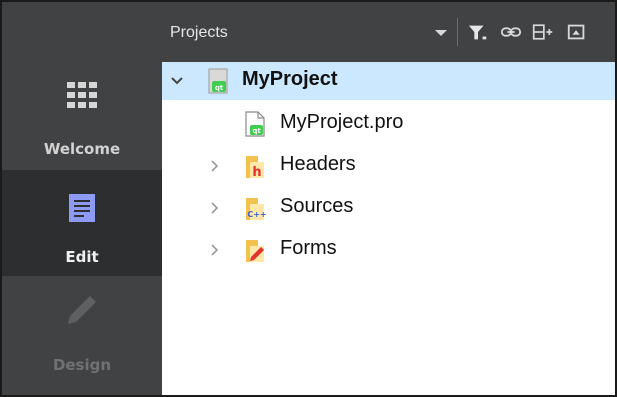  I want to click on filter-icon, so click(478, 32).